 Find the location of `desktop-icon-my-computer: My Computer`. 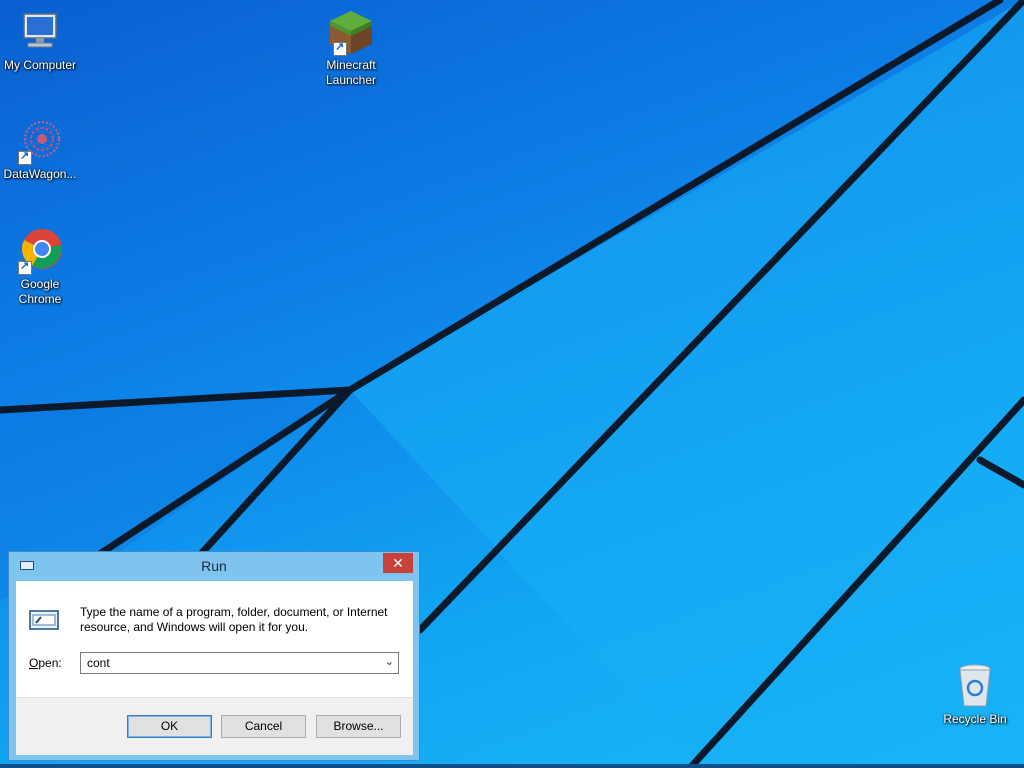

desktop-icon-my-computer: My Computer is located at coordinates (40, 40).